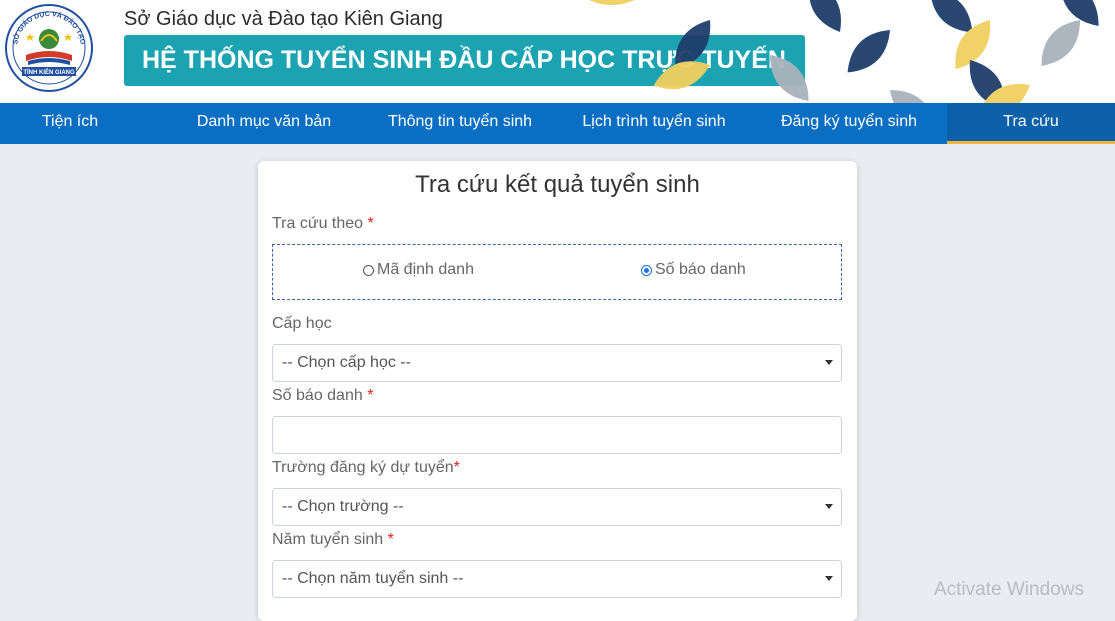  I want to click on level-select: -- Chọn cấp học --, so click(557, 363).